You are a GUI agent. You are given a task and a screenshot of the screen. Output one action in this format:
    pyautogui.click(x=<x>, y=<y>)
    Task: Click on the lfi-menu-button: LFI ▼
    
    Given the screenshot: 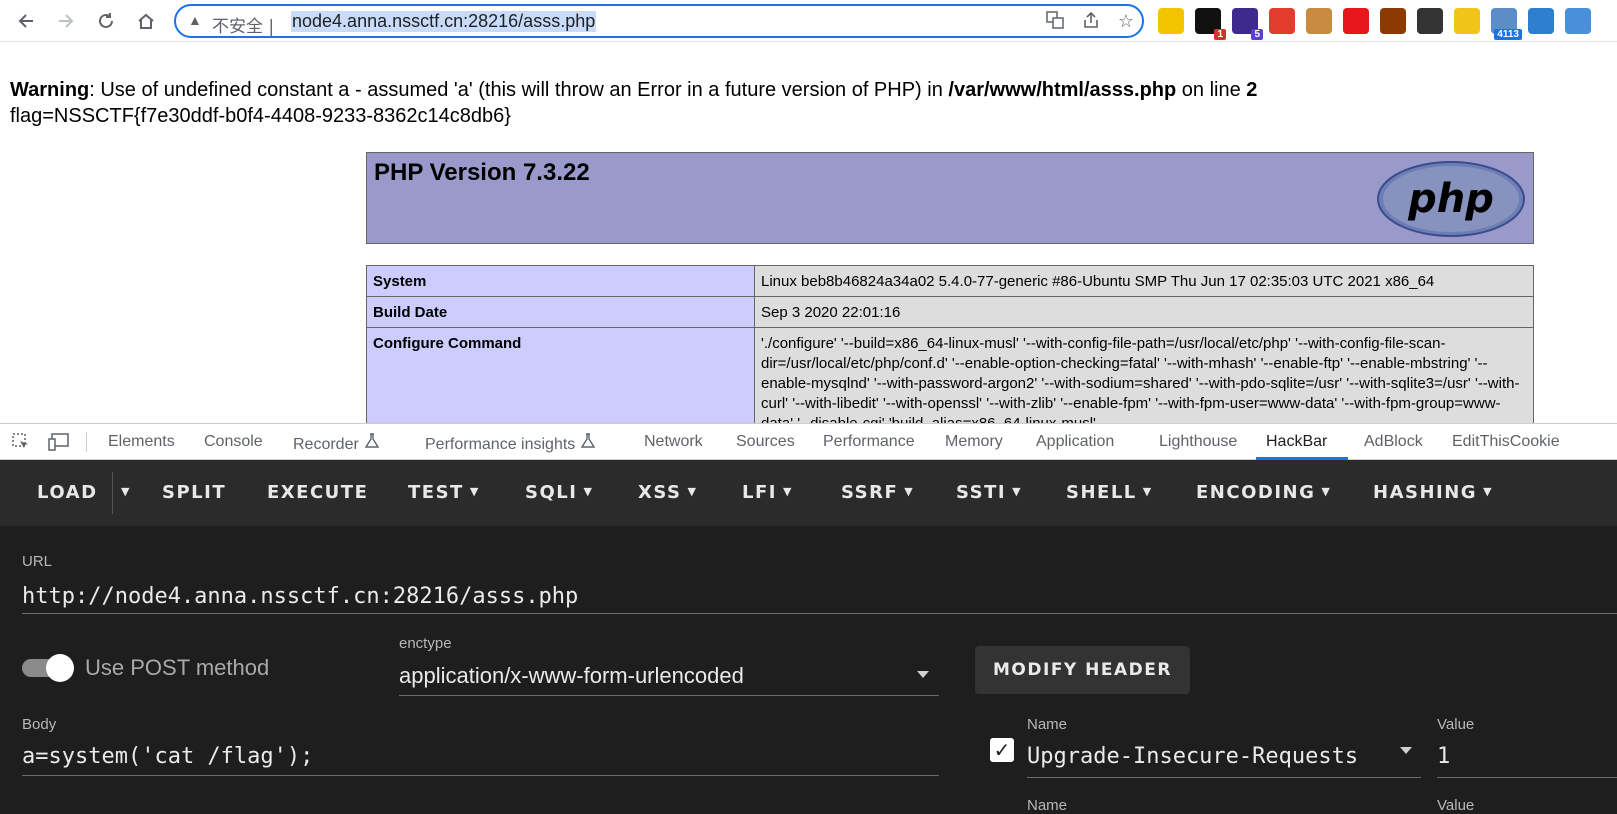 What is the action you would take?
    pyautogui.click(x=767, y=492)
    